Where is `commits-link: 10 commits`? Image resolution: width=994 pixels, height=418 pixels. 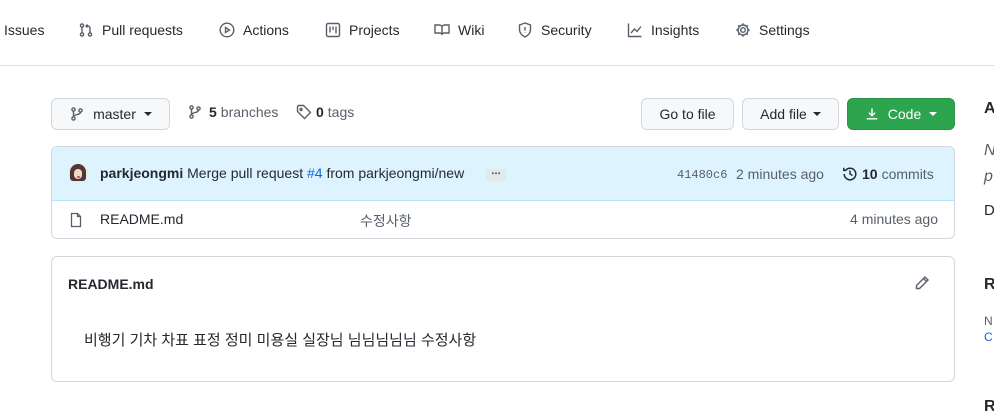 commits-link: 10 commits is located at coordinates (888, 174).